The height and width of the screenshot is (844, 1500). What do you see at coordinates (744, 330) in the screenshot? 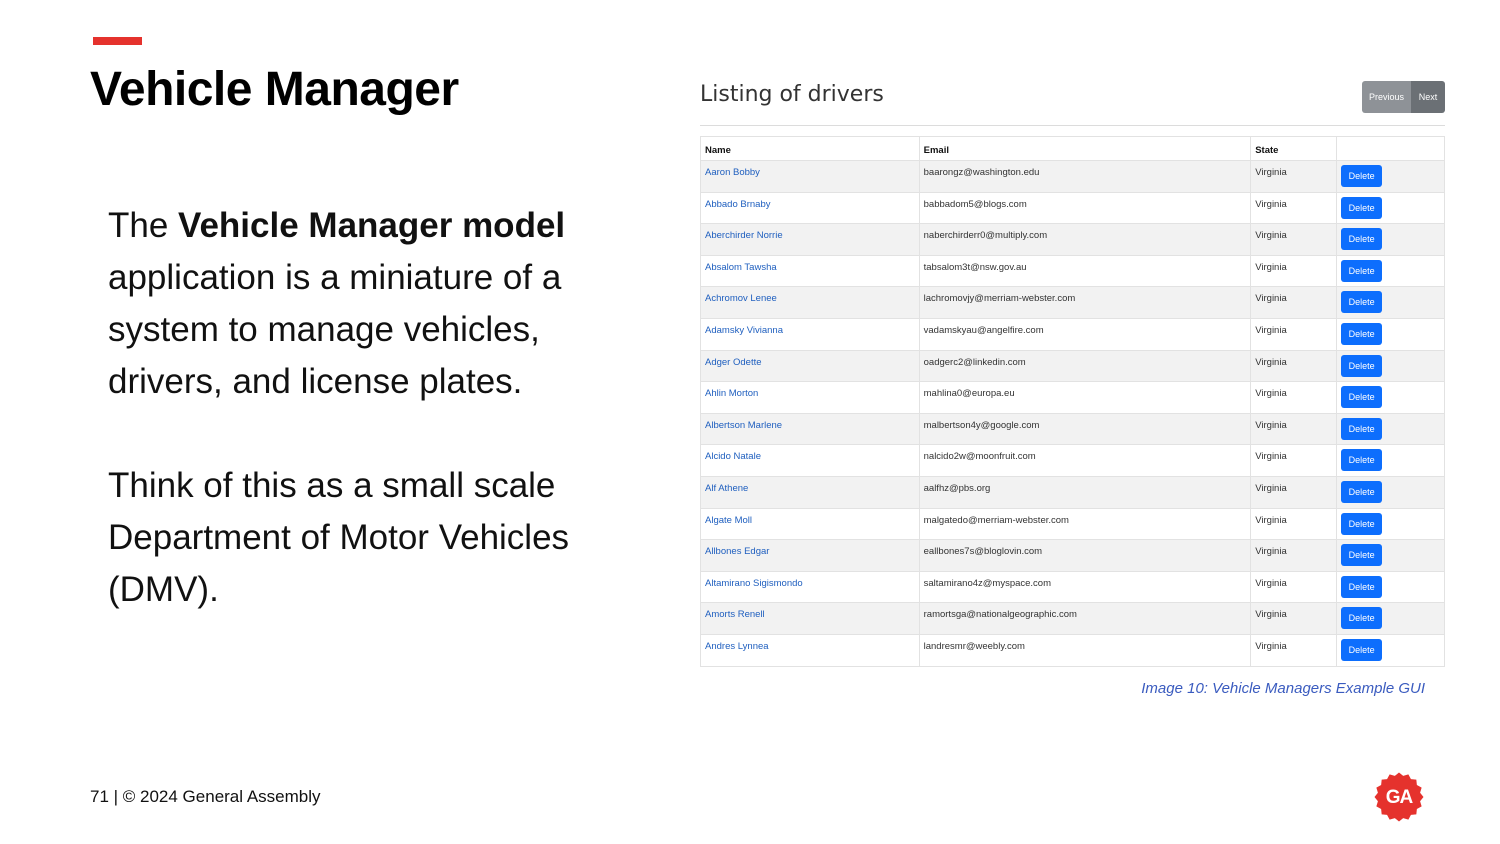
I see `driver-name-link: Adamsky Vivianna` at bounding box center [744, 330].